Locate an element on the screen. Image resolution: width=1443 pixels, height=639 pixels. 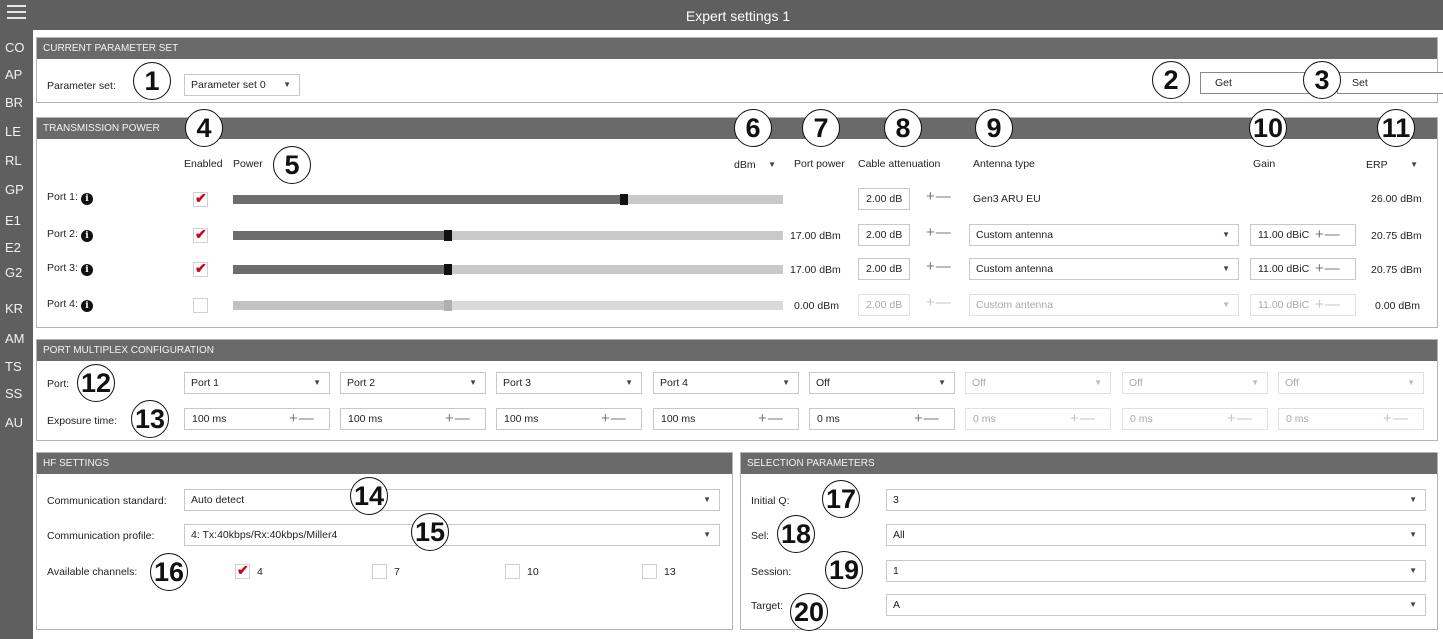
communication-standard-dropdown: Auto detect ▼ is located at coordinates (452, 500).